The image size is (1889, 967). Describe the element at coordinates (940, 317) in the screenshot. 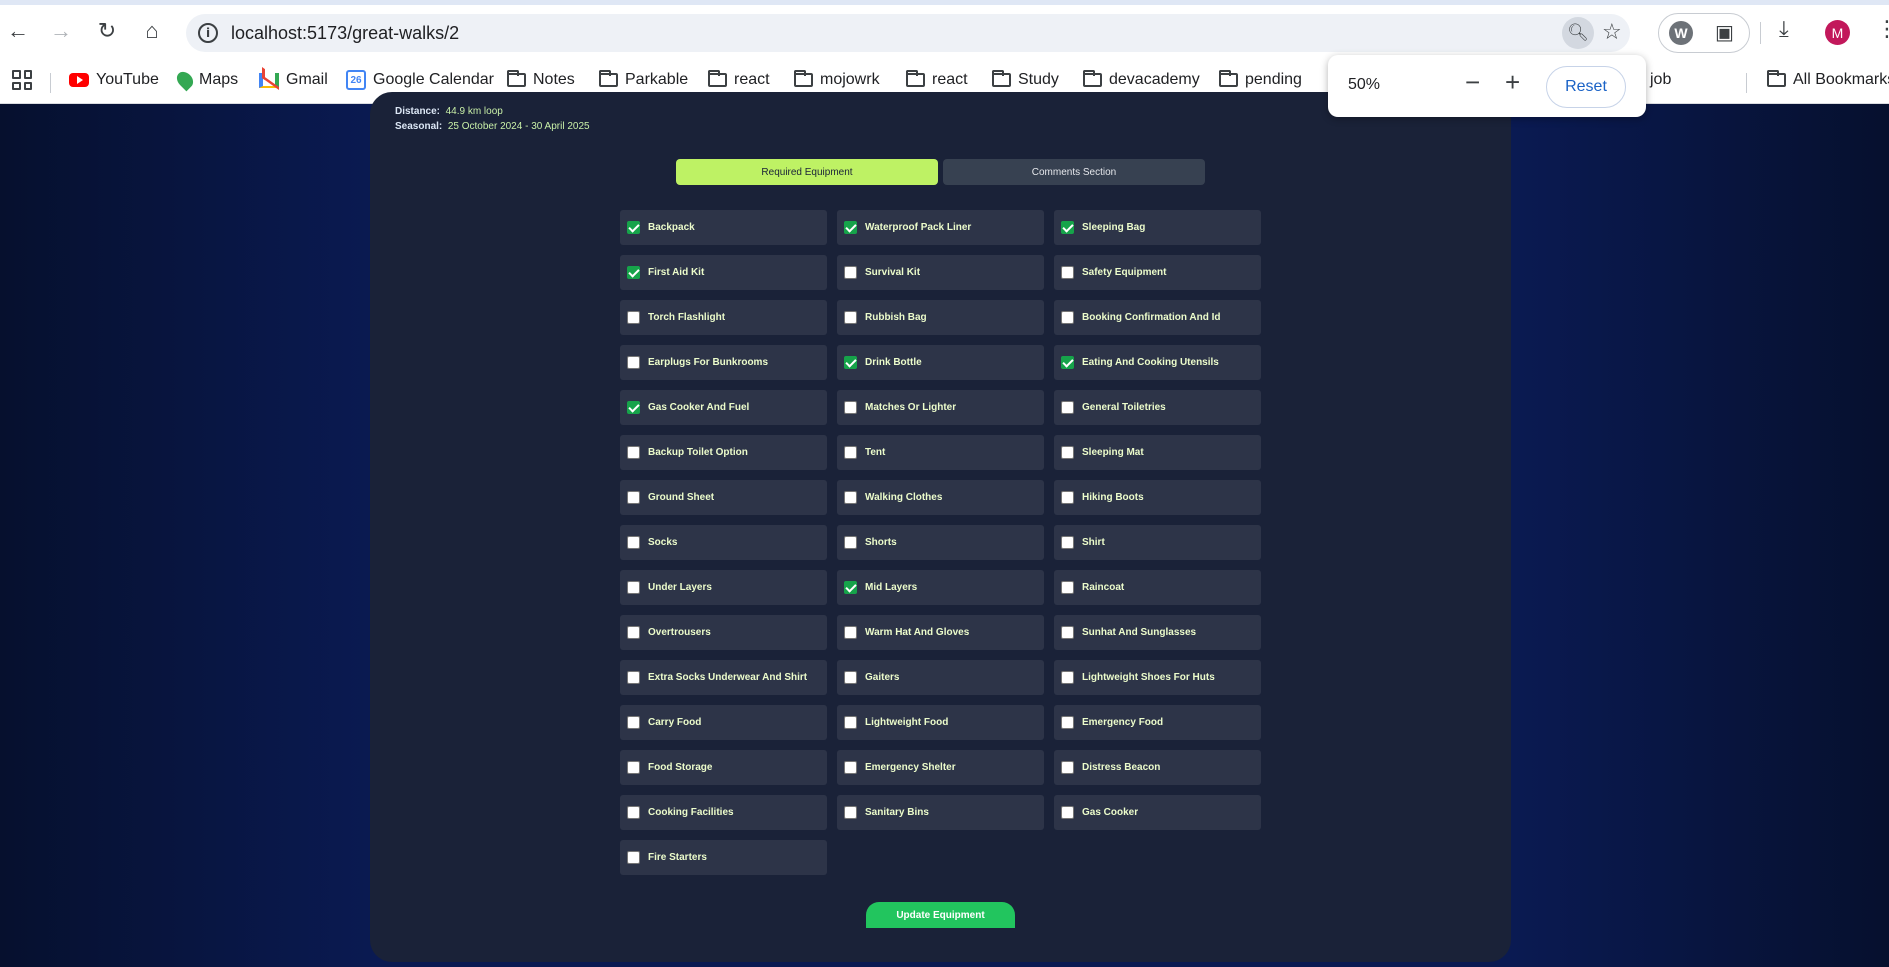

I see `equipment-item: Rubbish Bag` at that location.